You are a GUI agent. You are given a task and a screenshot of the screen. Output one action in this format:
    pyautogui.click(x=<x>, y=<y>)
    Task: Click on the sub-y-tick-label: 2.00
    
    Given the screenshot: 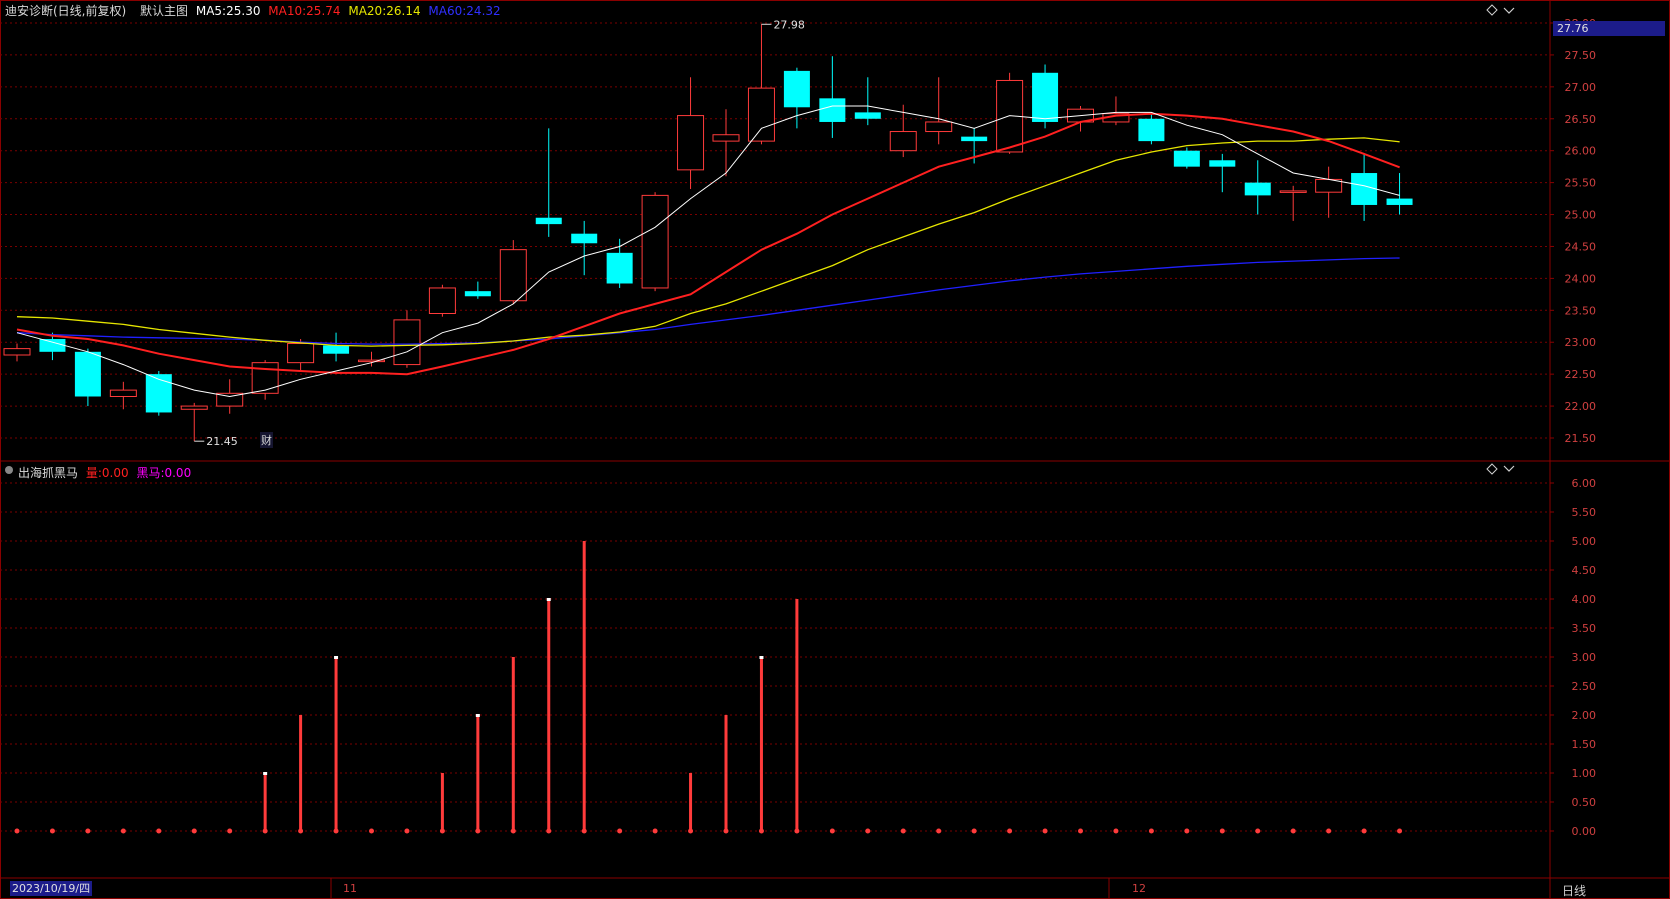 What is the action you would take?
    pyautogui.click(x=1584, y=715)
    